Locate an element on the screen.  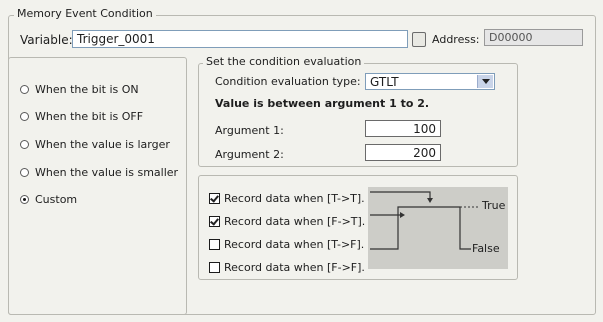
evaluation-type-label: Condition evaluation type: is located at coordinates (288, 81).